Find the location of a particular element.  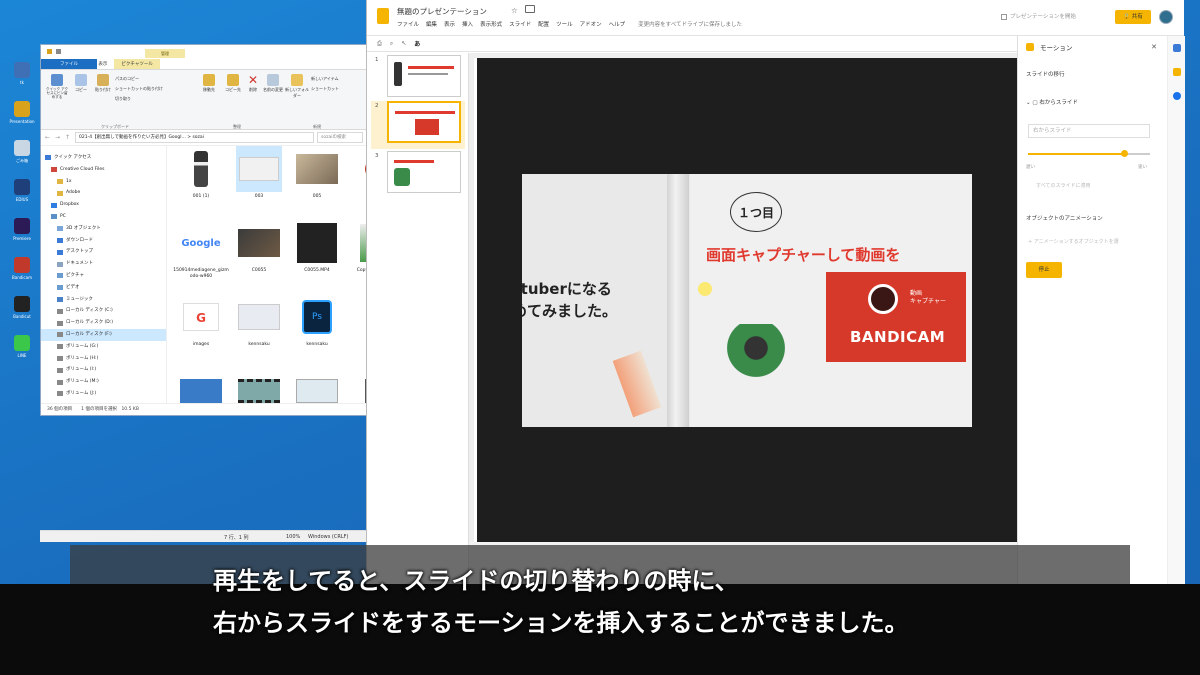

nav-item: ピクチャ is located at coordinates (103, 276).